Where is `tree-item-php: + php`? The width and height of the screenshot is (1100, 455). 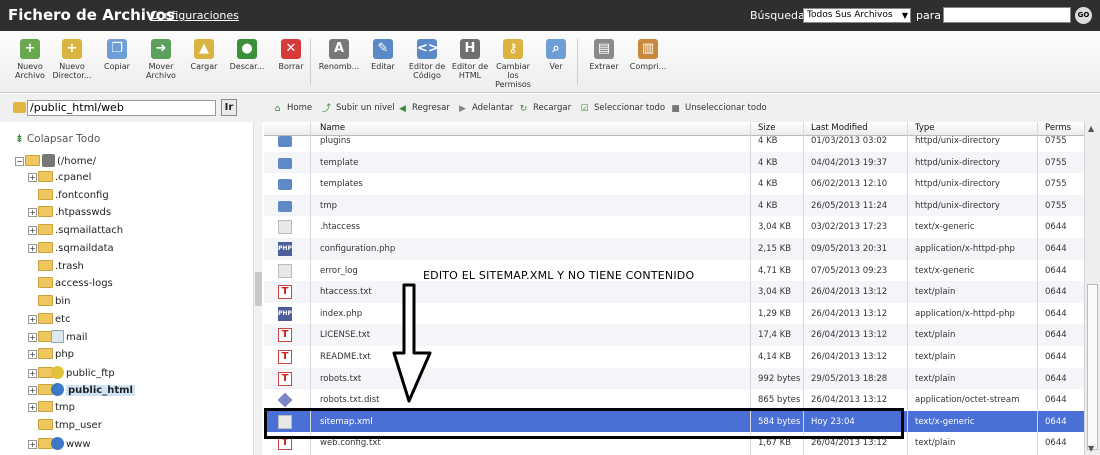 tree-item-php: + php is located at coordinates (51, 356).